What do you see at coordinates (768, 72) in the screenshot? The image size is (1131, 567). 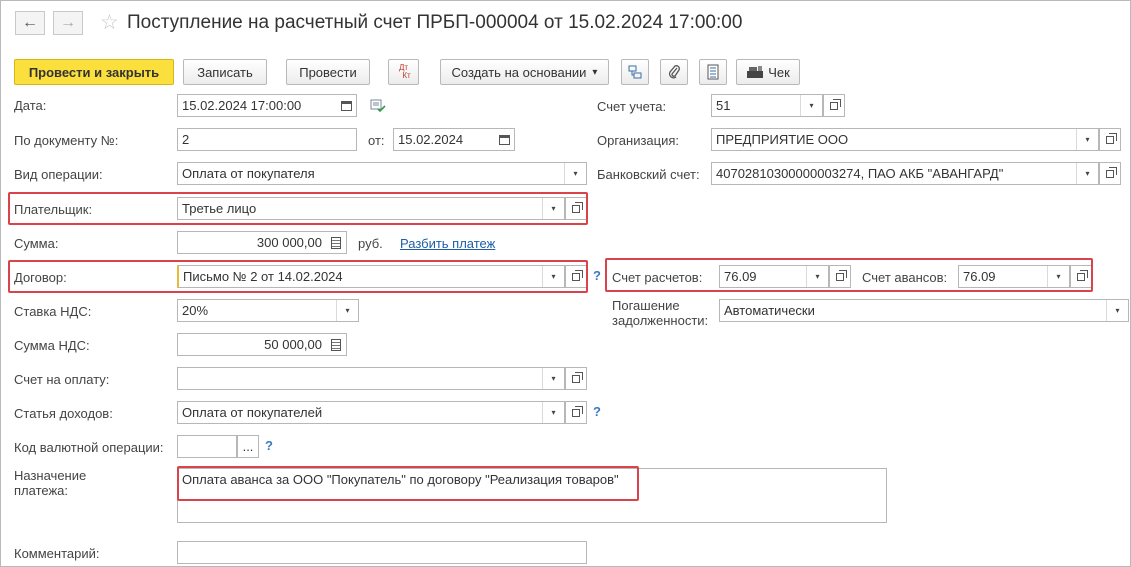 I see `receipt-button: Чек` at bounding box center [768, 72].